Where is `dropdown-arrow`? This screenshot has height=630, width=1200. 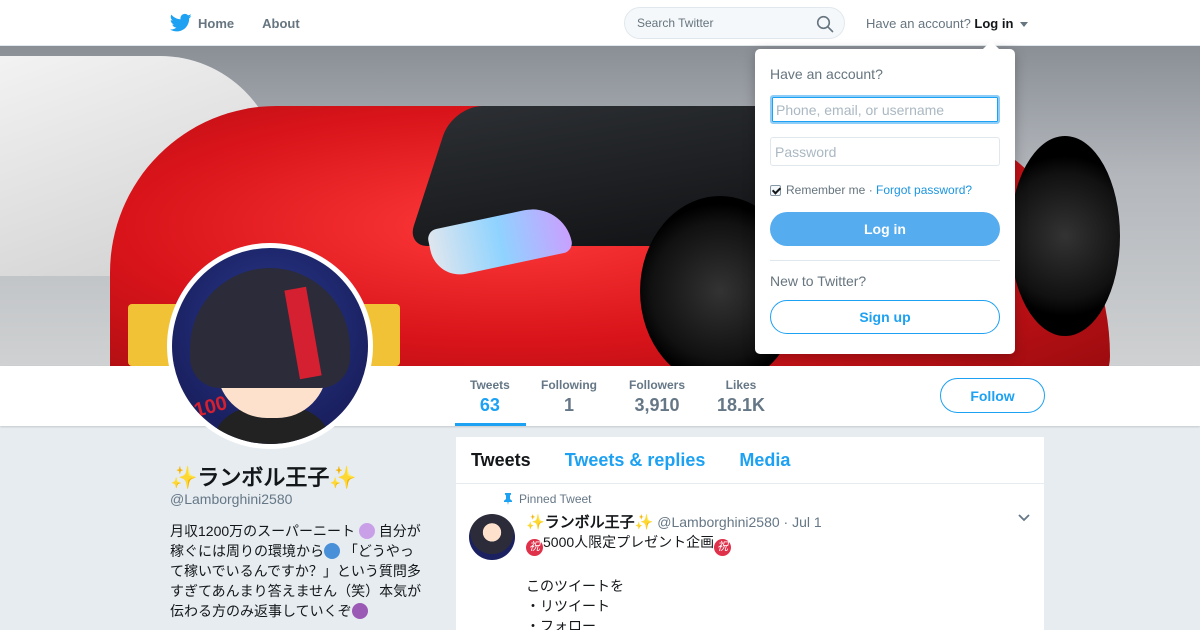 dropdown-arrow is located at coordinates (991, 45).